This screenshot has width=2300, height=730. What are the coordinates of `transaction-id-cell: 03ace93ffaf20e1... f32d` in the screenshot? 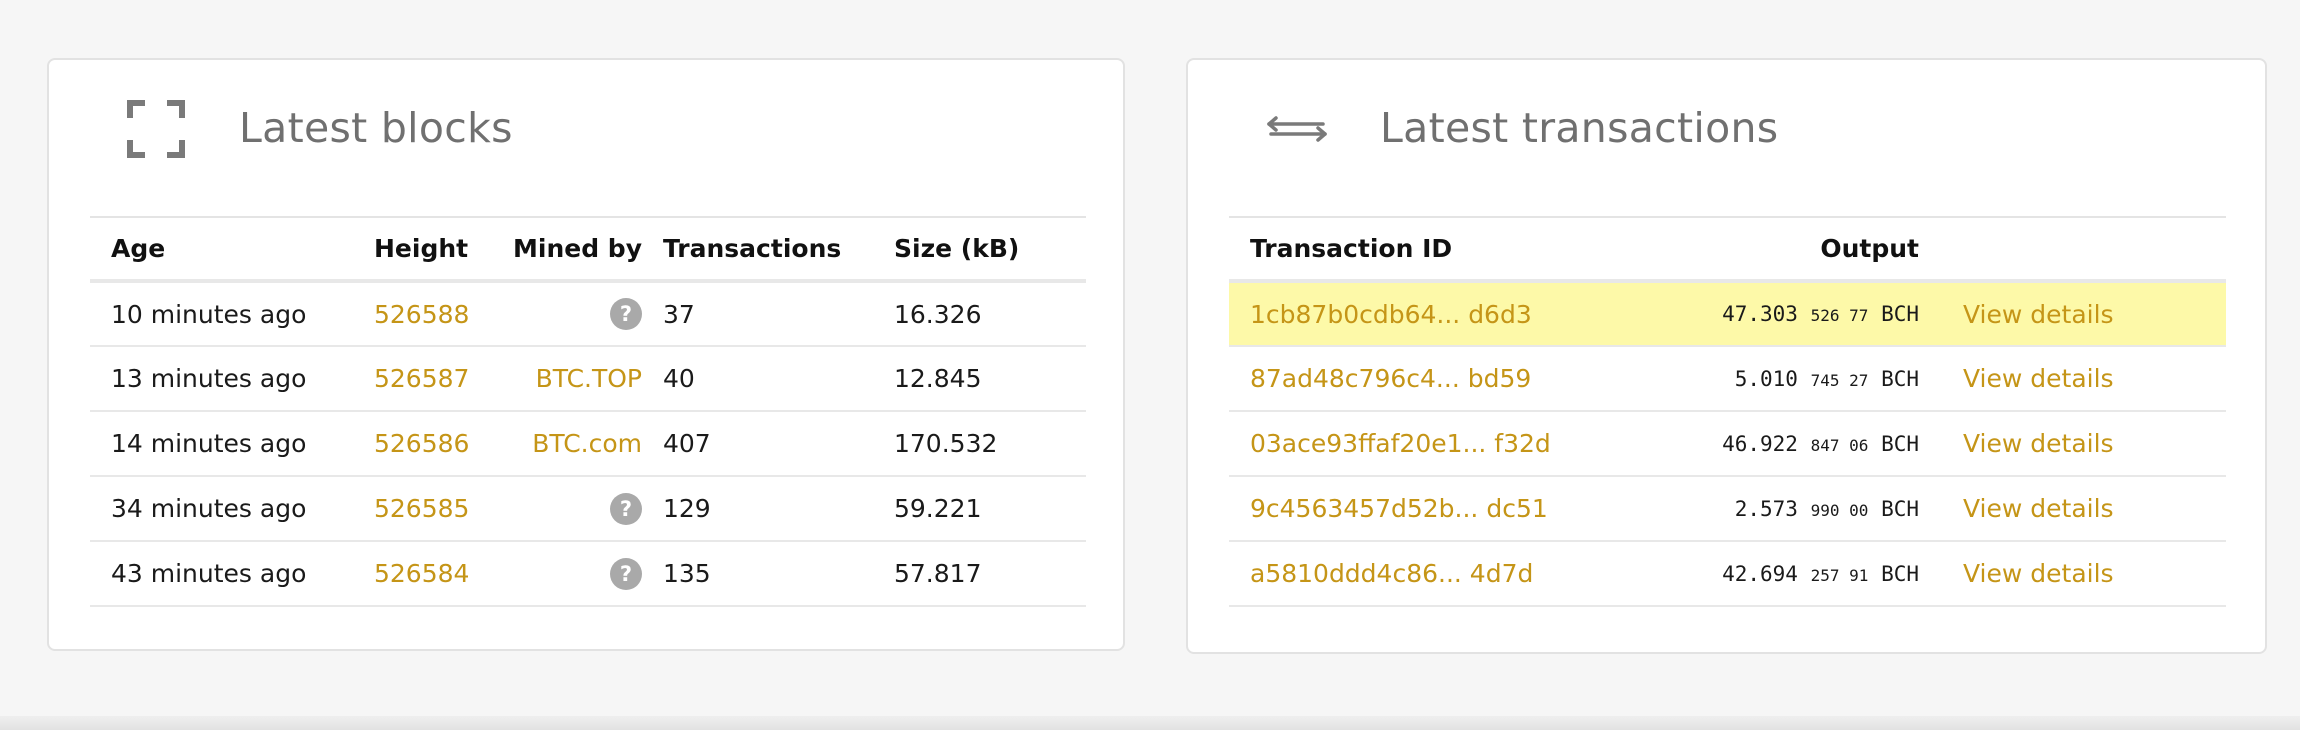 It's located at (1414, 444).